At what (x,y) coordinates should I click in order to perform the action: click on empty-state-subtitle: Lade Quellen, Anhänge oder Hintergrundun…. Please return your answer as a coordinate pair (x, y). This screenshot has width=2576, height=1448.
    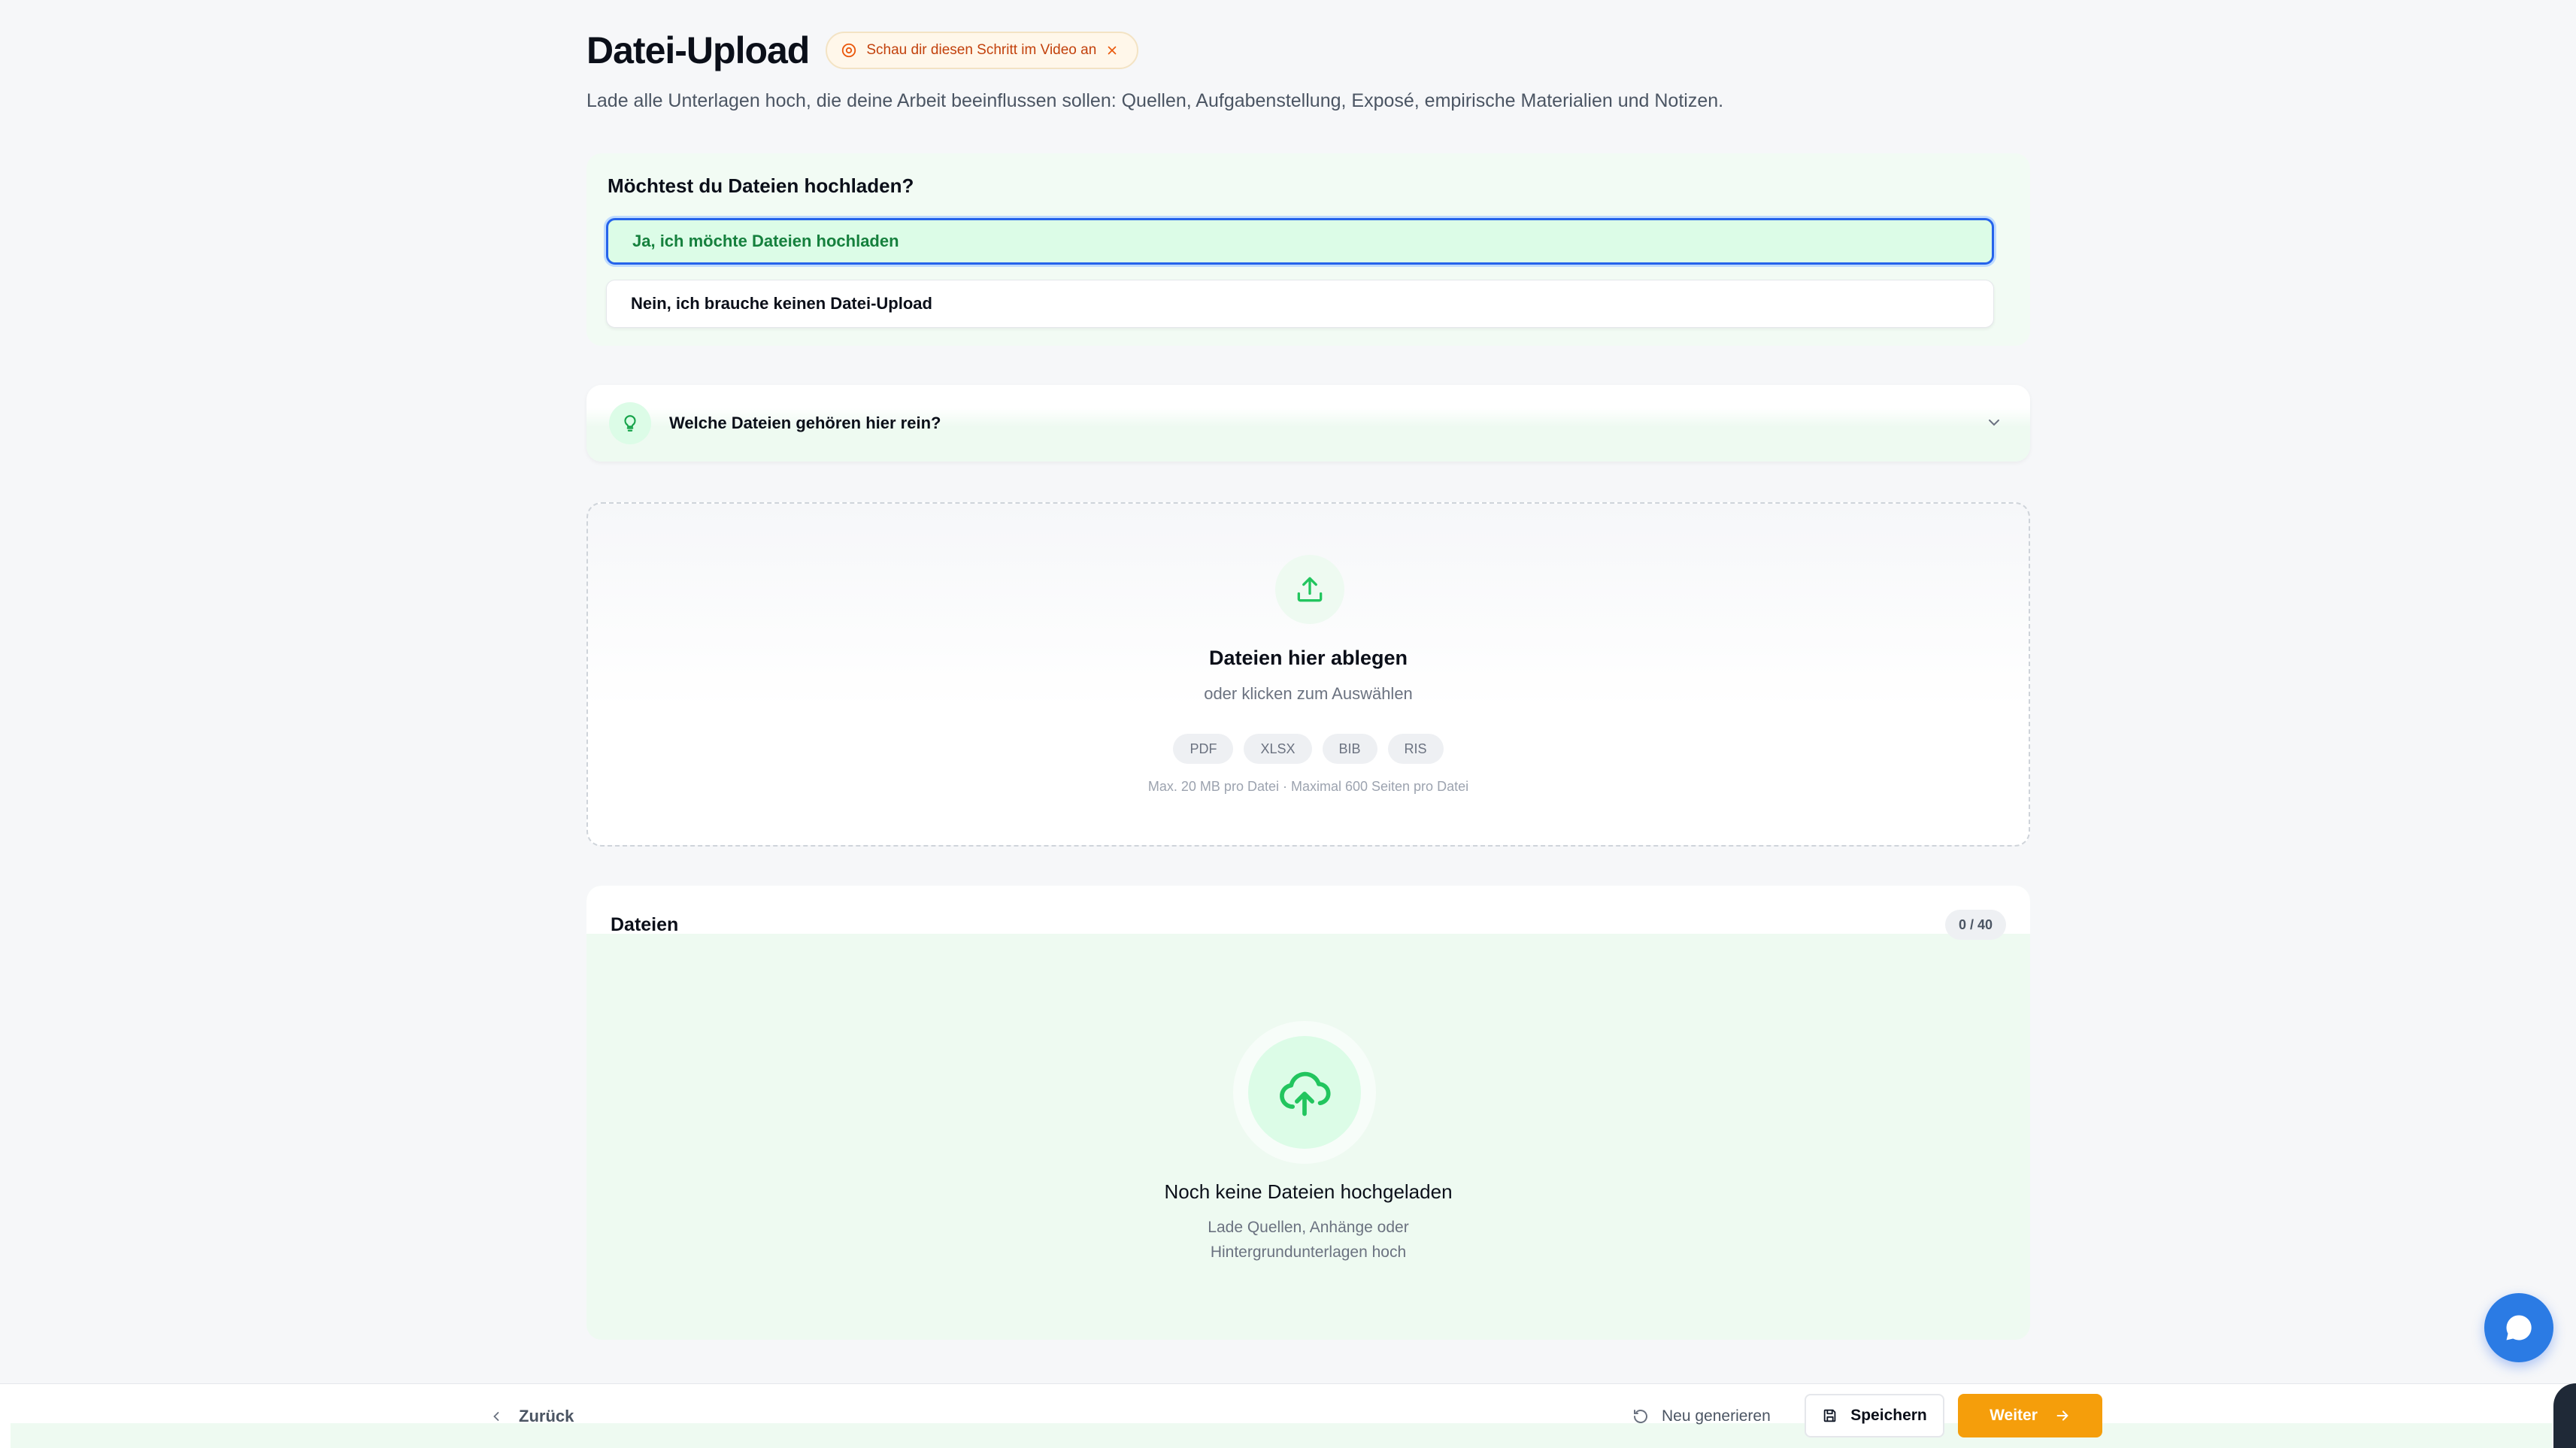
    Looking at the image, I should click on (1308, 1240).